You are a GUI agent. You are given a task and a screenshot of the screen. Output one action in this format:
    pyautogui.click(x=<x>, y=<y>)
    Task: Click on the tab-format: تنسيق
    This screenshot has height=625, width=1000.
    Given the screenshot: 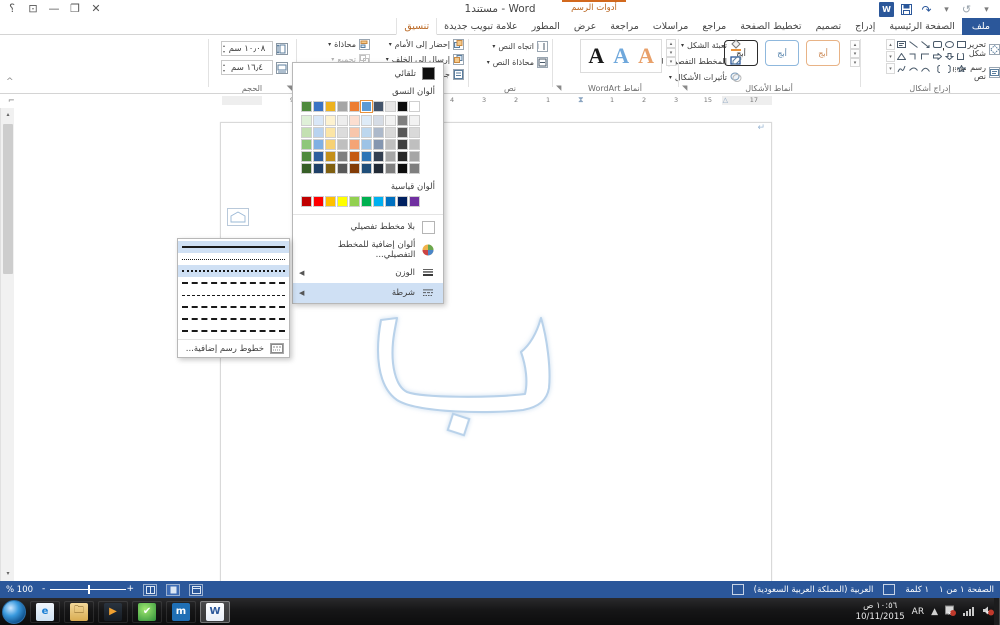 What is the action you would take?
    pyautogui.click(x=417, y=26)
    